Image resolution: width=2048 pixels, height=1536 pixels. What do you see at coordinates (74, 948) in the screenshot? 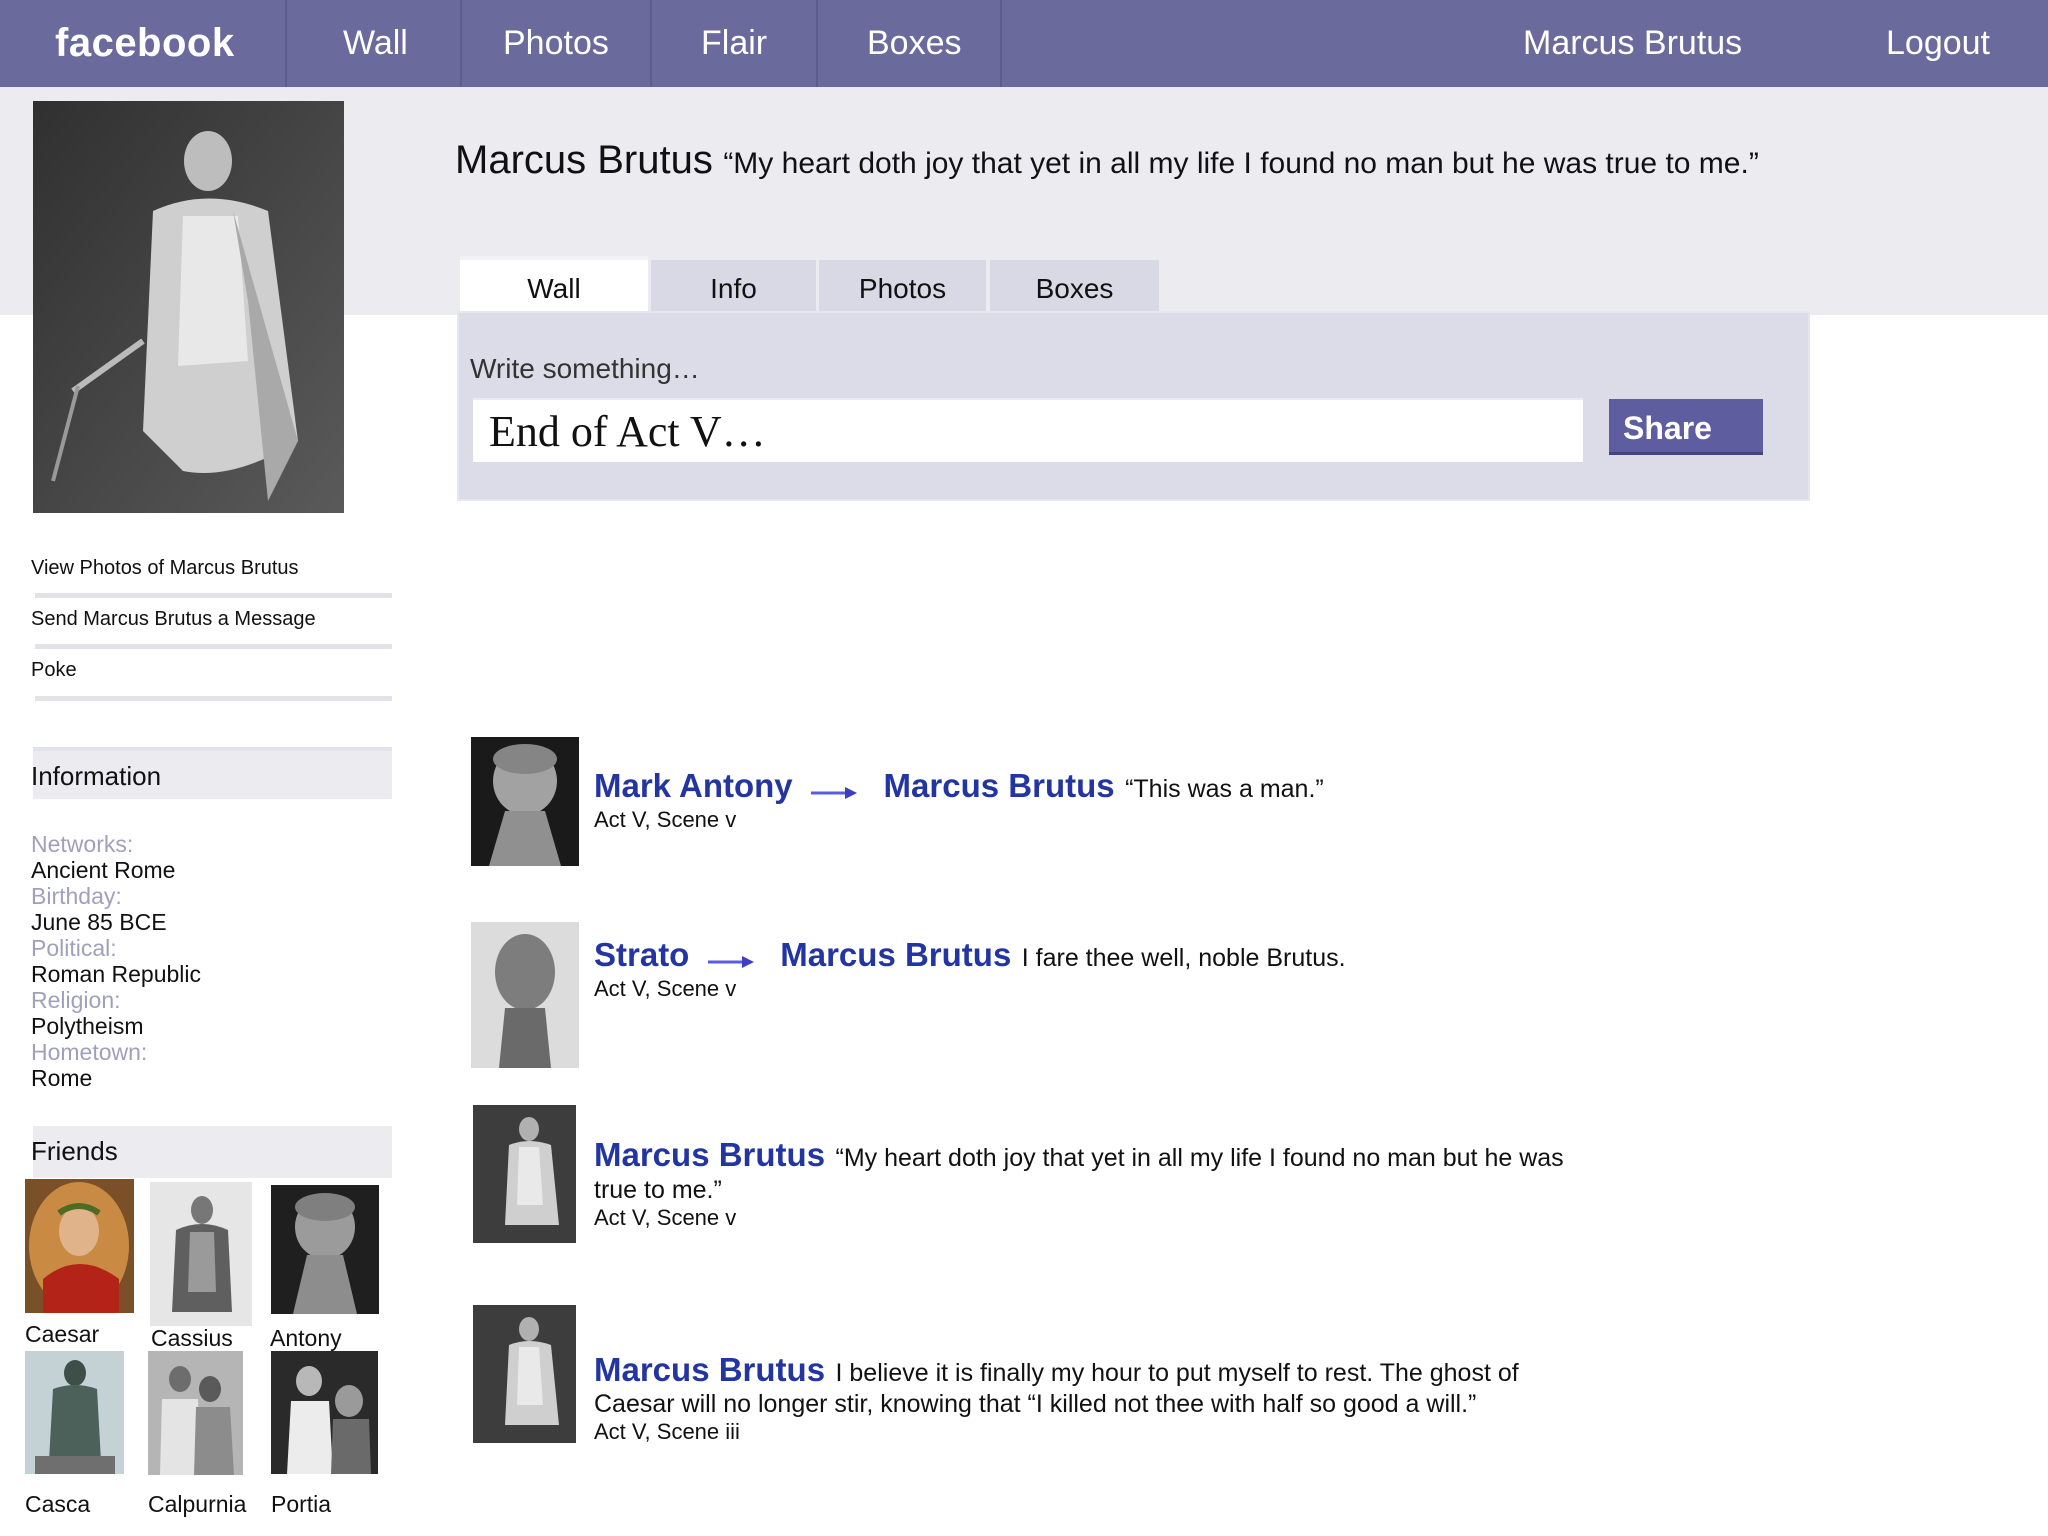
I see `info-label-political: Political:` at bounding box center [74, 948].